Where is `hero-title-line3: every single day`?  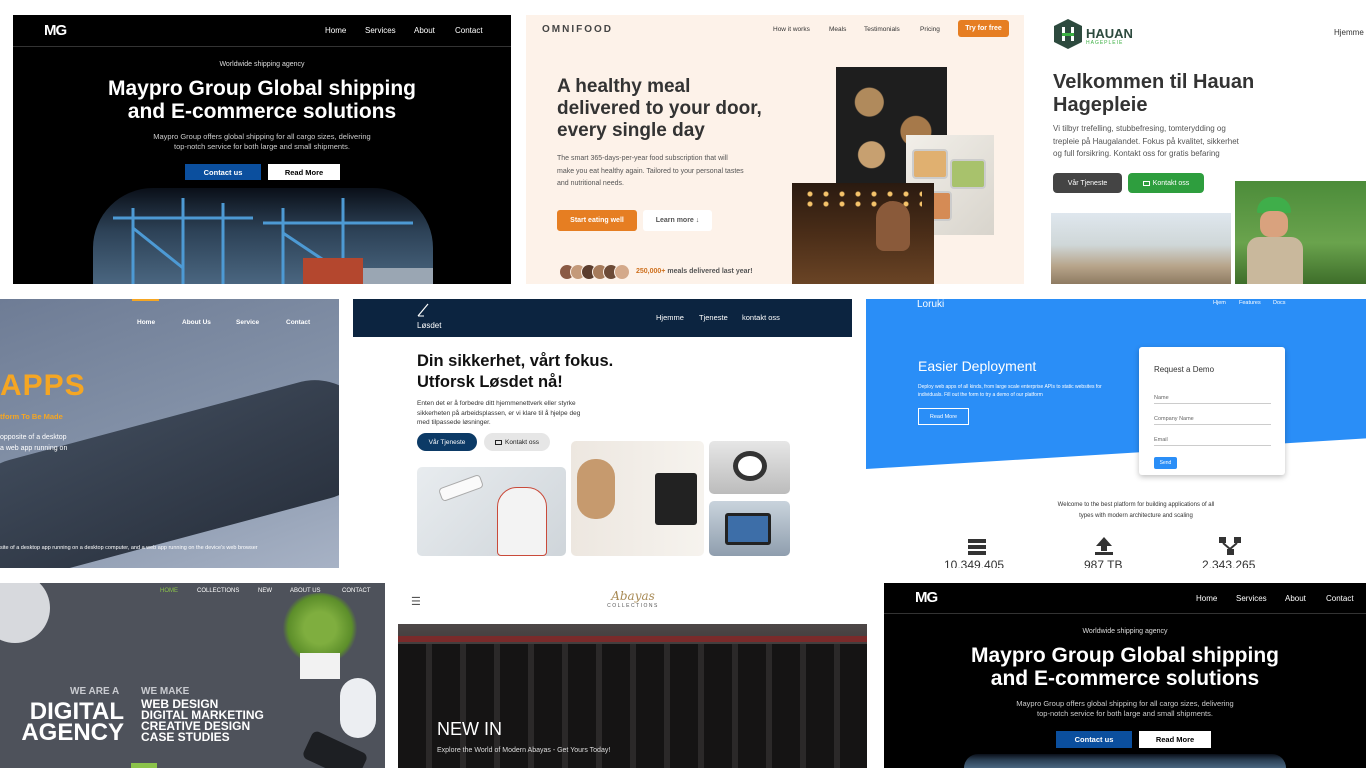 hero-title-line3: every single day is located at coordinates (631, 130).